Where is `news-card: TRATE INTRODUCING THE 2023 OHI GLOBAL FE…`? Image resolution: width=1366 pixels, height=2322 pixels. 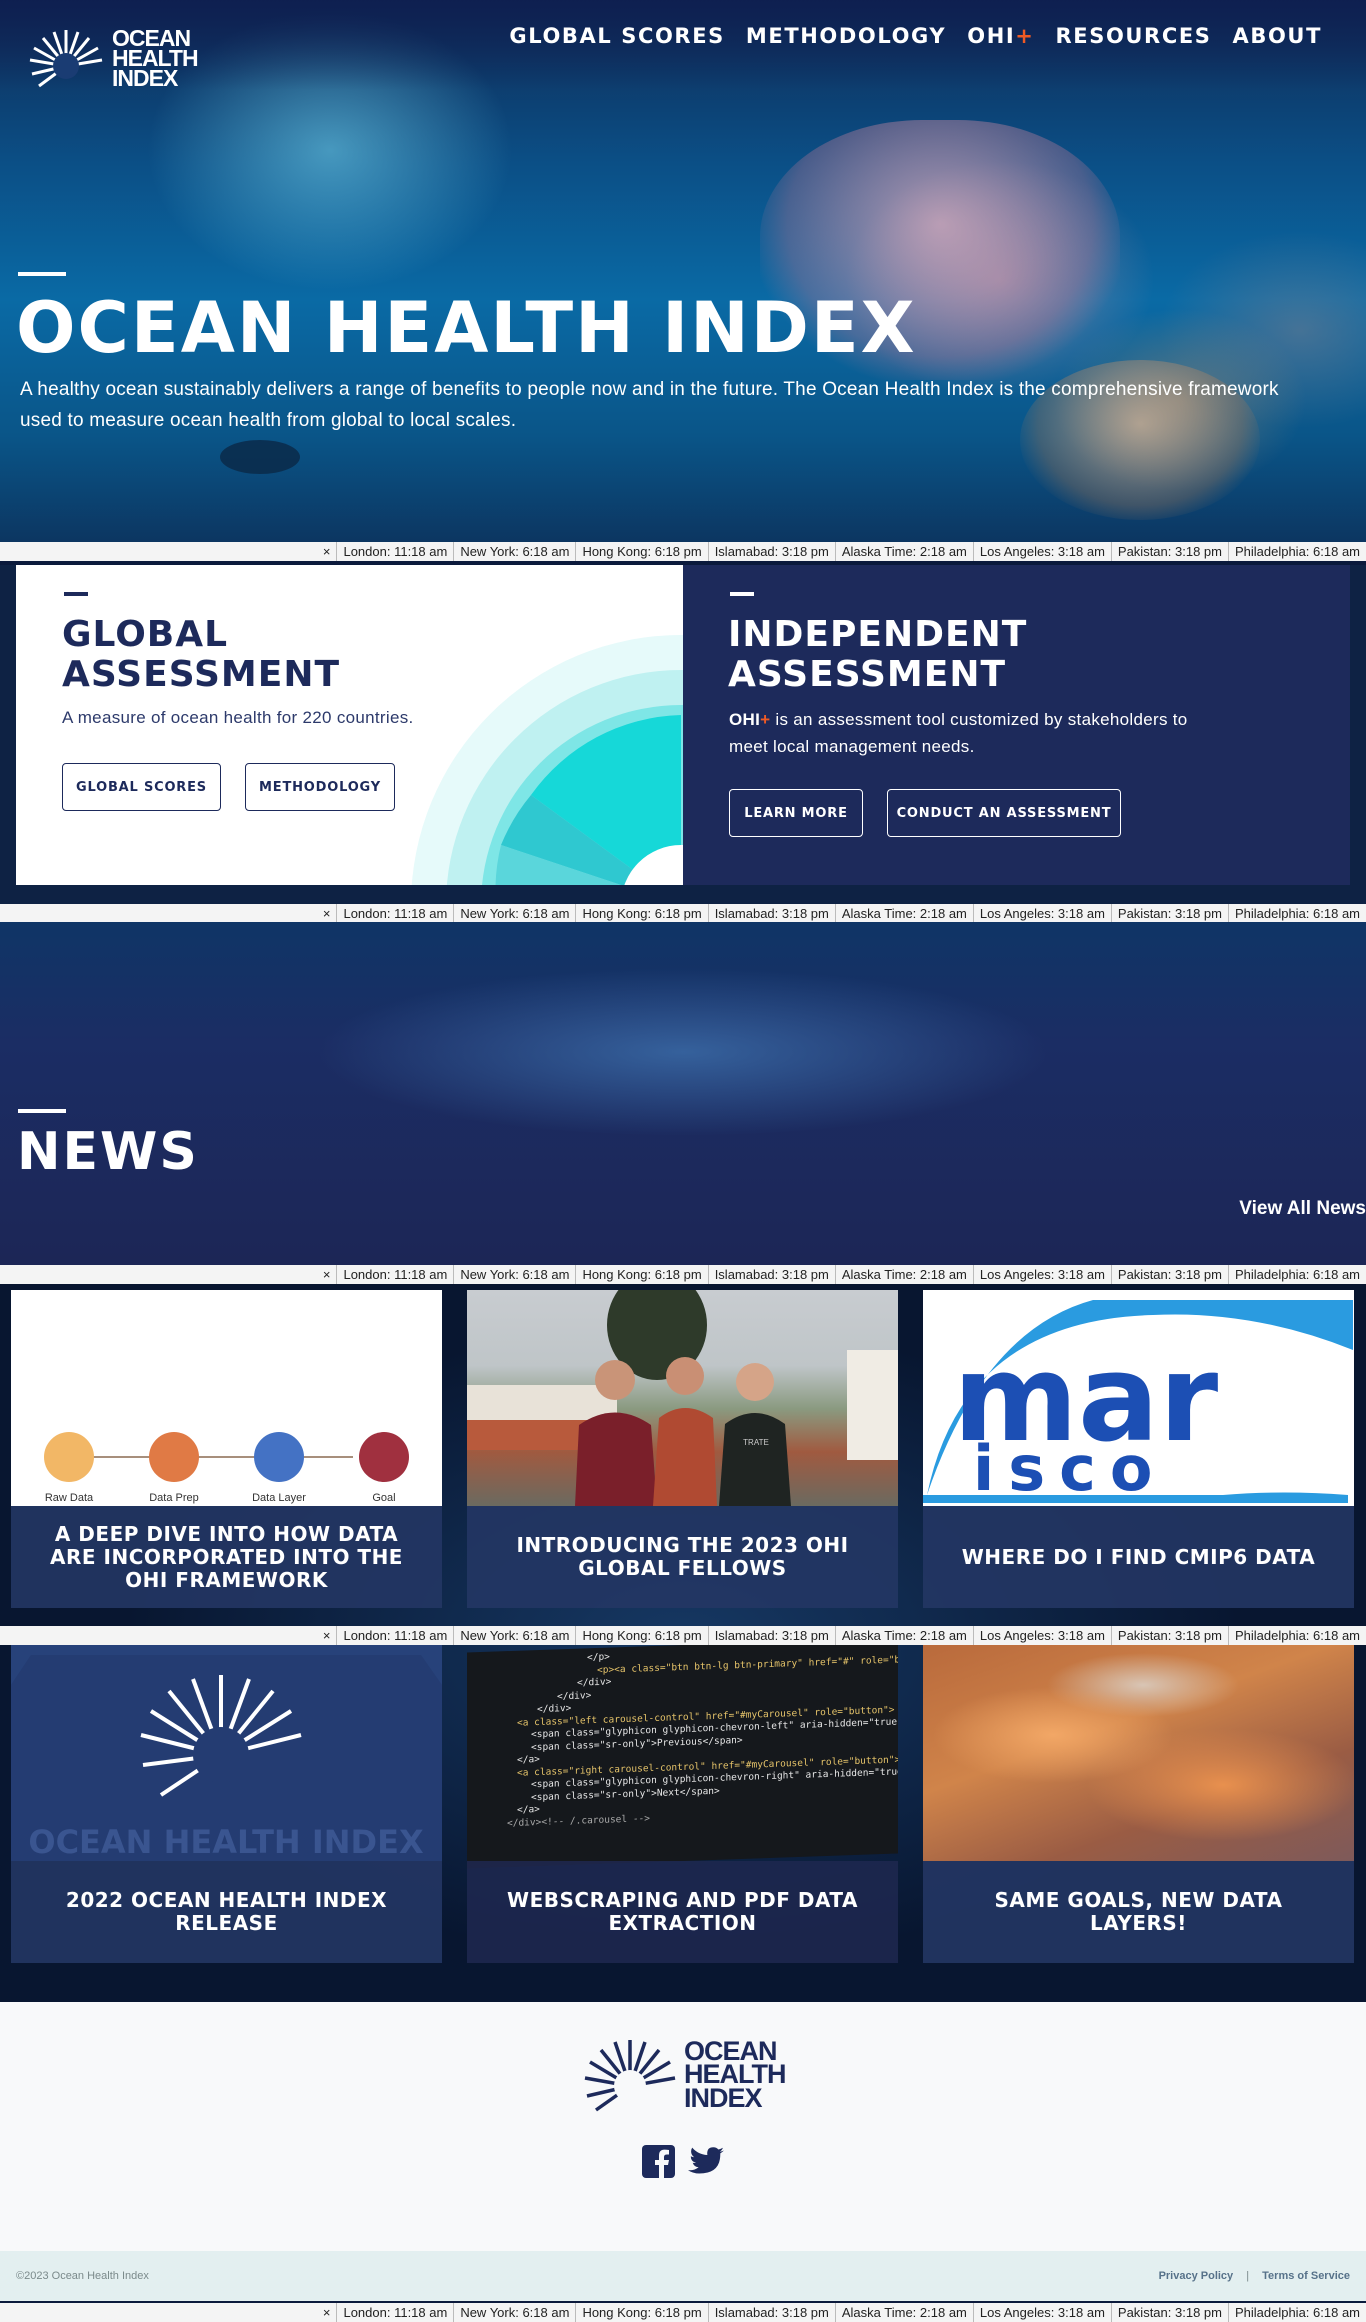
news-card: TRATE INTRODUCING THE 2023 OHI GLOBAL FE… is located at coordinates (682, 1449).